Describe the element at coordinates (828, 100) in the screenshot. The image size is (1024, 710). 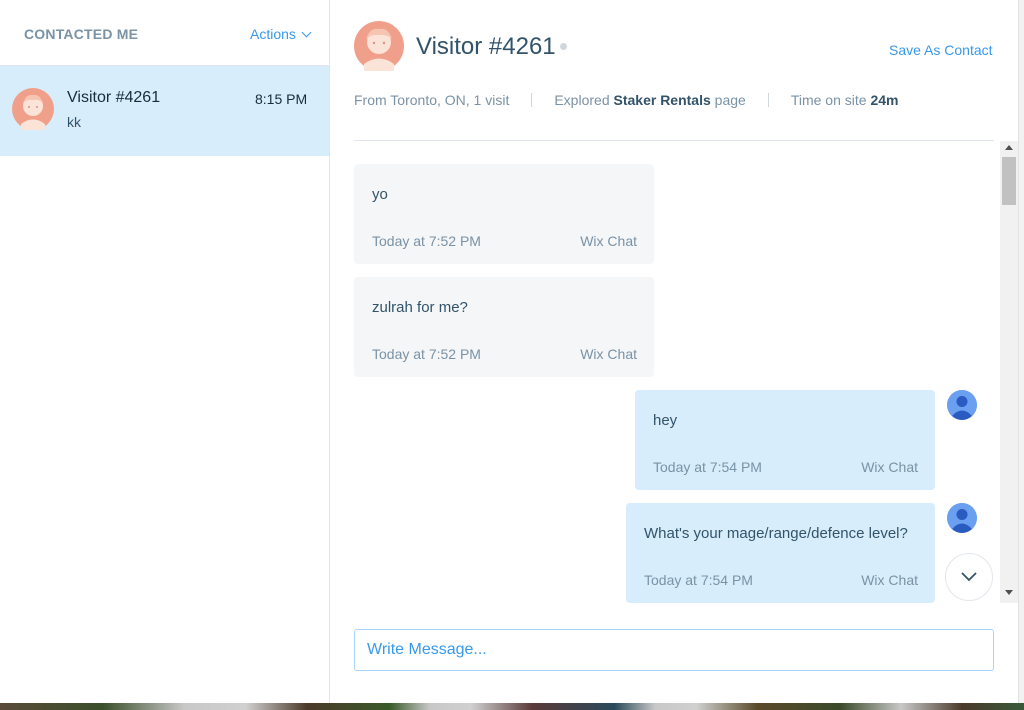
I see `time-prefix: Time on site` at that location.